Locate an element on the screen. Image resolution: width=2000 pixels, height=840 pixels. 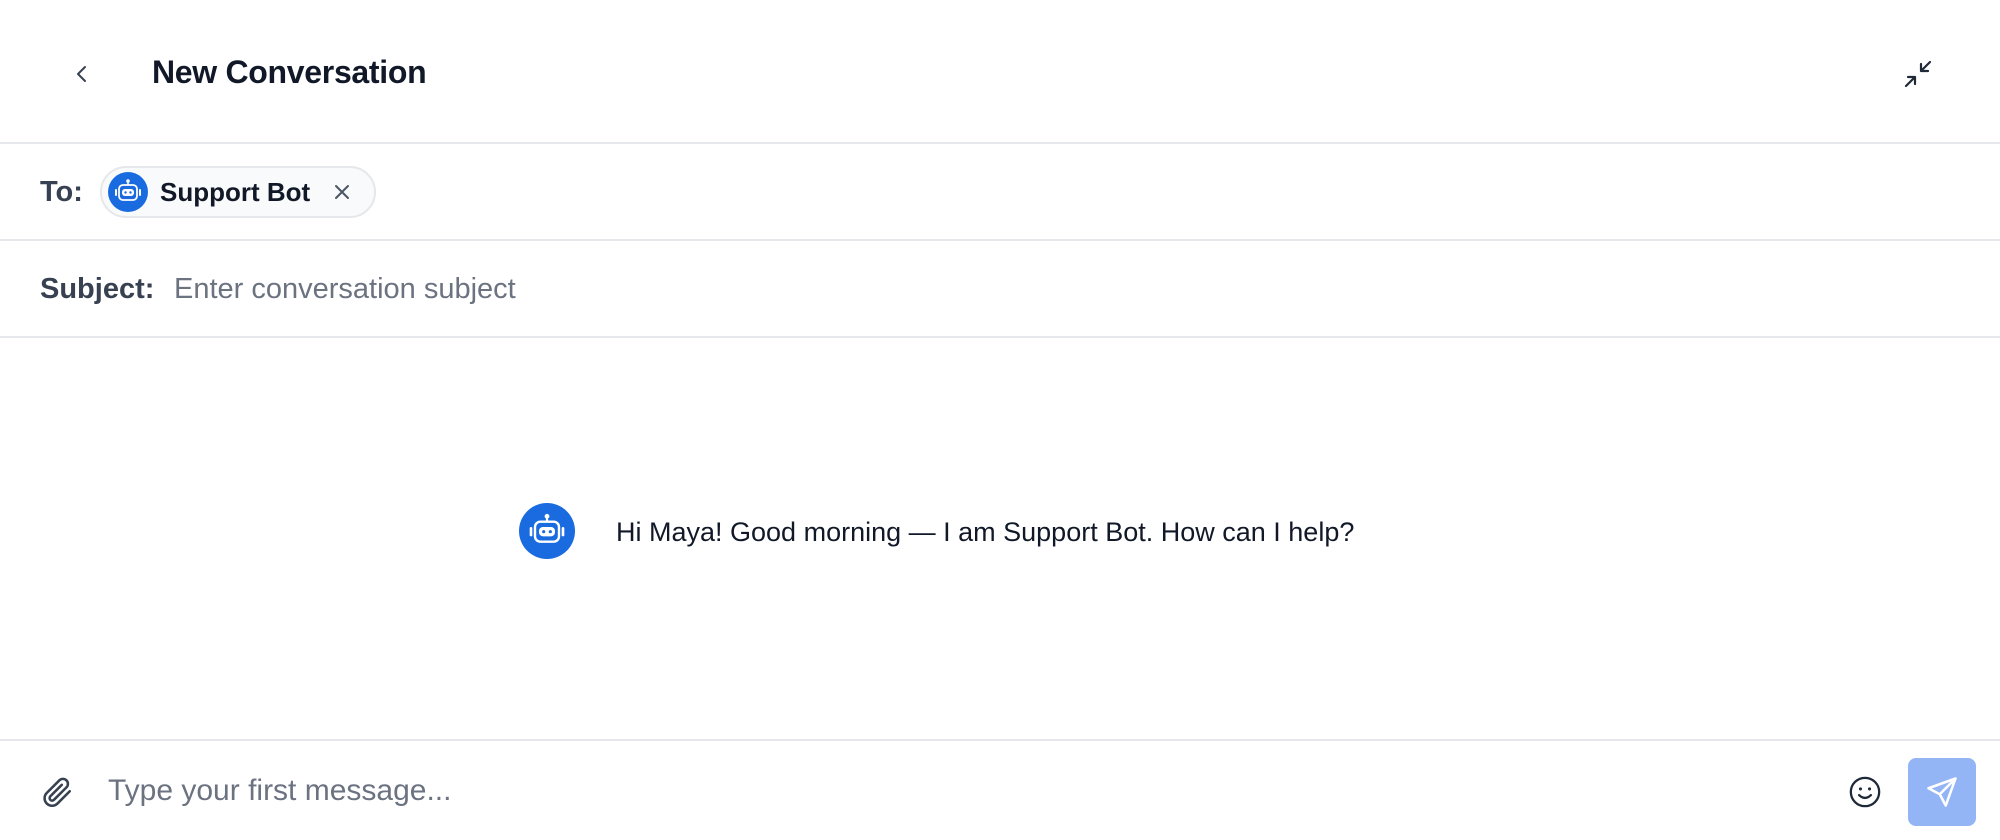
page-title: New Conversation is located at coordinates (289, 72).